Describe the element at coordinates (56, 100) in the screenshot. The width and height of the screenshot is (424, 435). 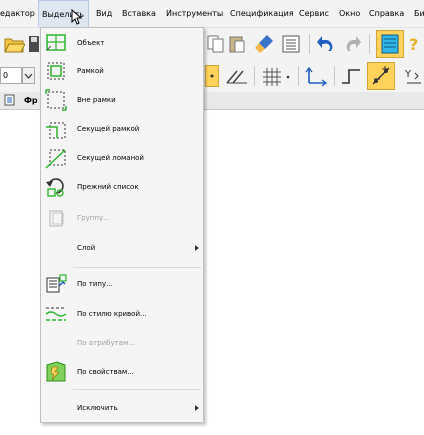
I see `outside-frame-icon` at that location.